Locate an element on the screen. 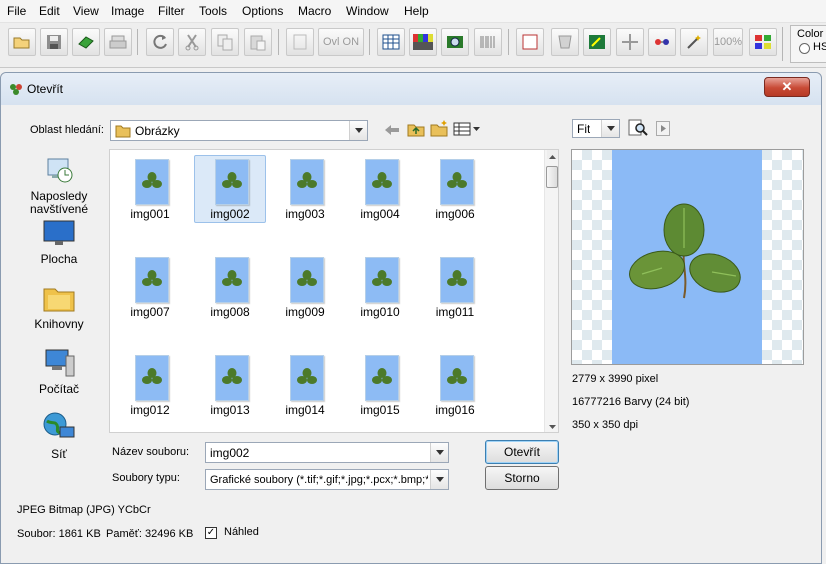 The width and height of the screenshot is (826, 564). file-name: img002 is located at coordinates (230, 214).